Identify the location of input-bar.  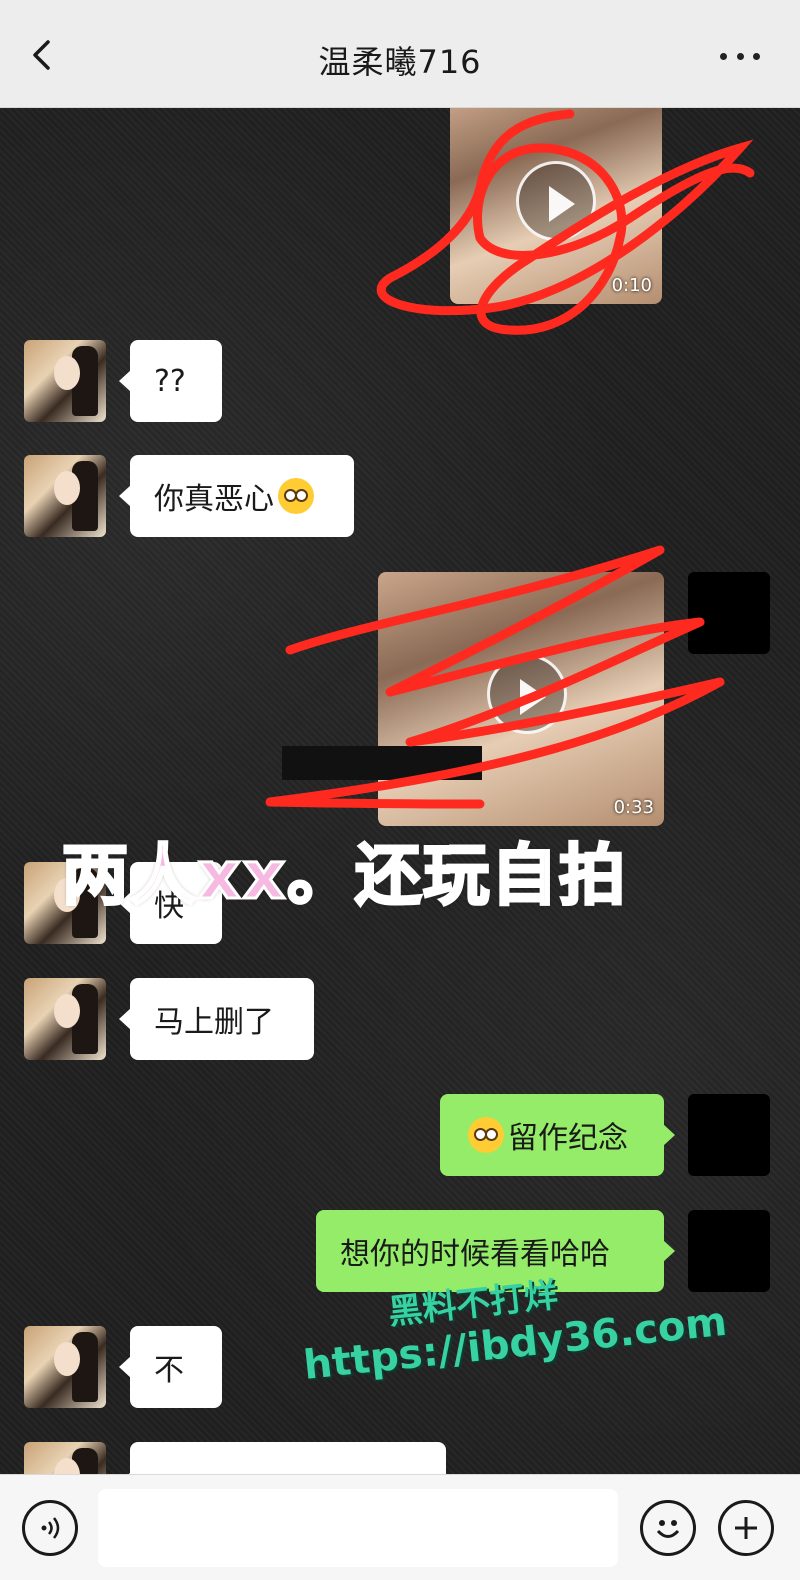
(400, 1527).